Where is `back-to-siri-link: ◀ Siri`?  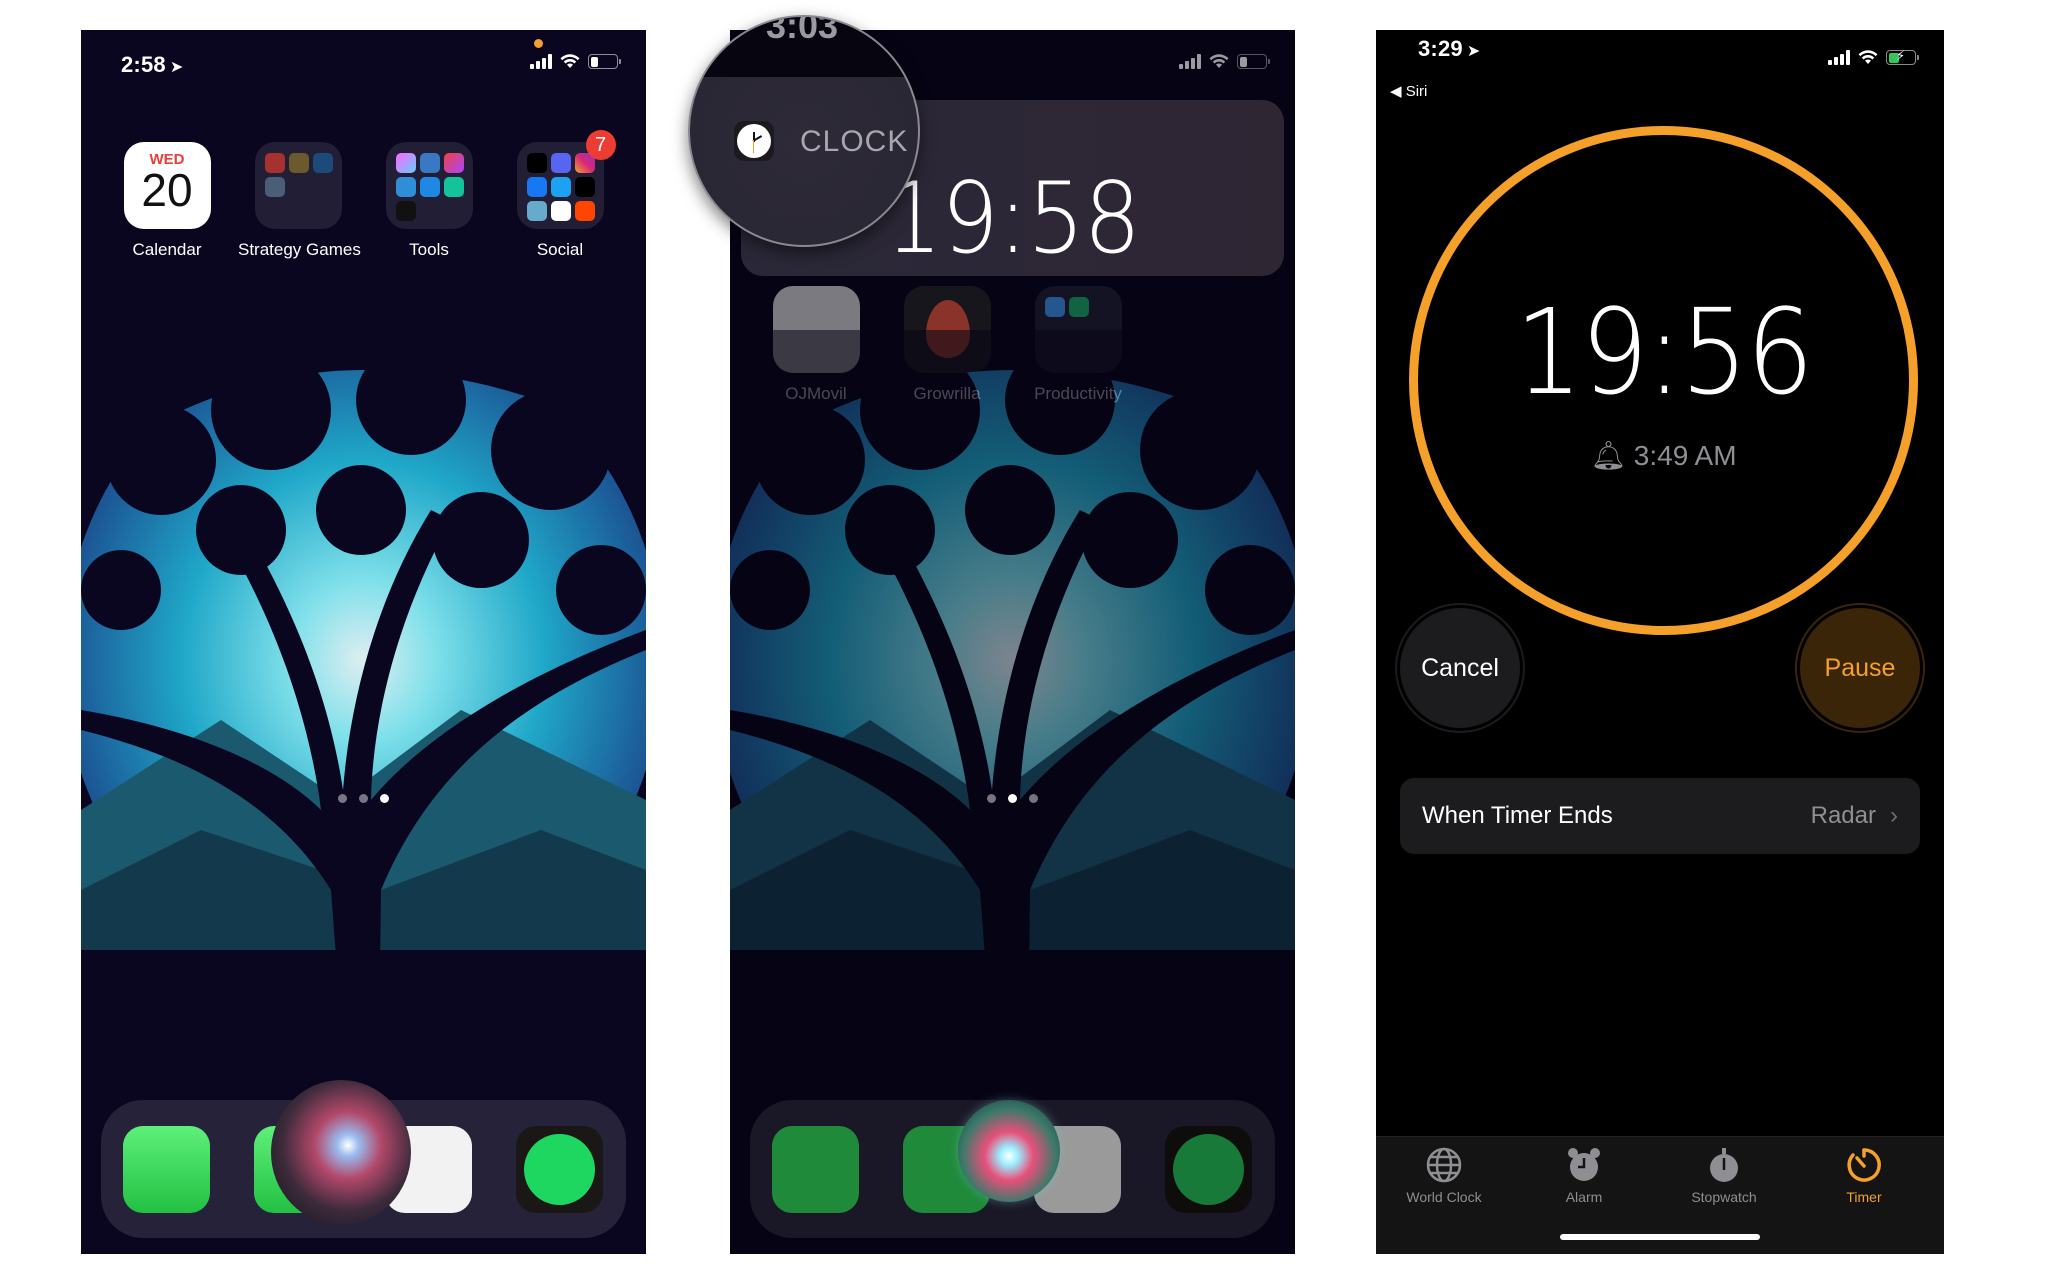 back-to-siri-link: ◀ Siri is located at coordinates (1408, 91).